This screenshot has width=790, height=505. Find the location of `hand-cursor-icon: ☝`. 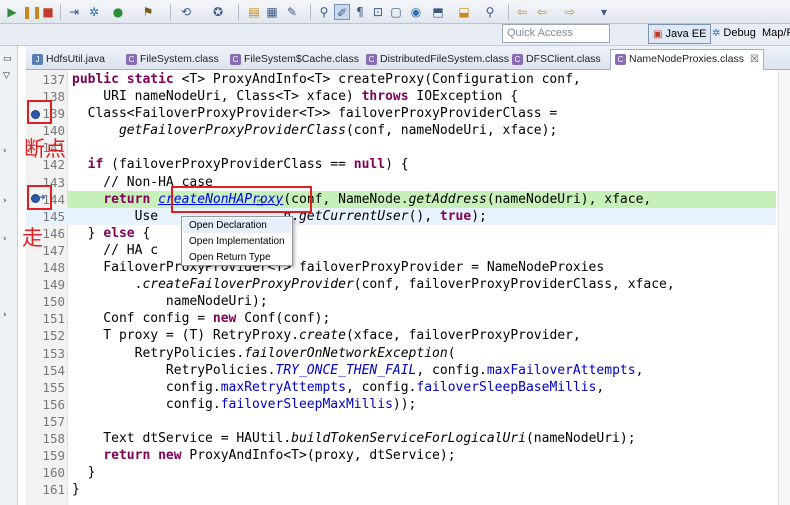

hand-cursor-icon: ☝ is located at coordinates (260, 202).